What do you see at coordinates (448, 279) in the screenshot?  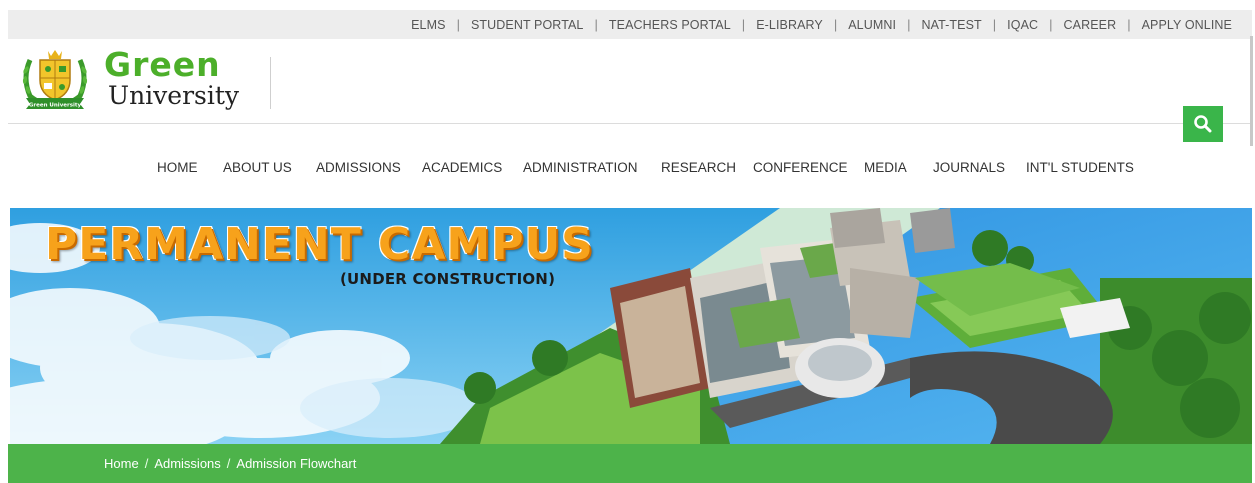 I see `banner-subtitle: (UNDER CONSTRUCTION)` at bounding box center [448, 279].